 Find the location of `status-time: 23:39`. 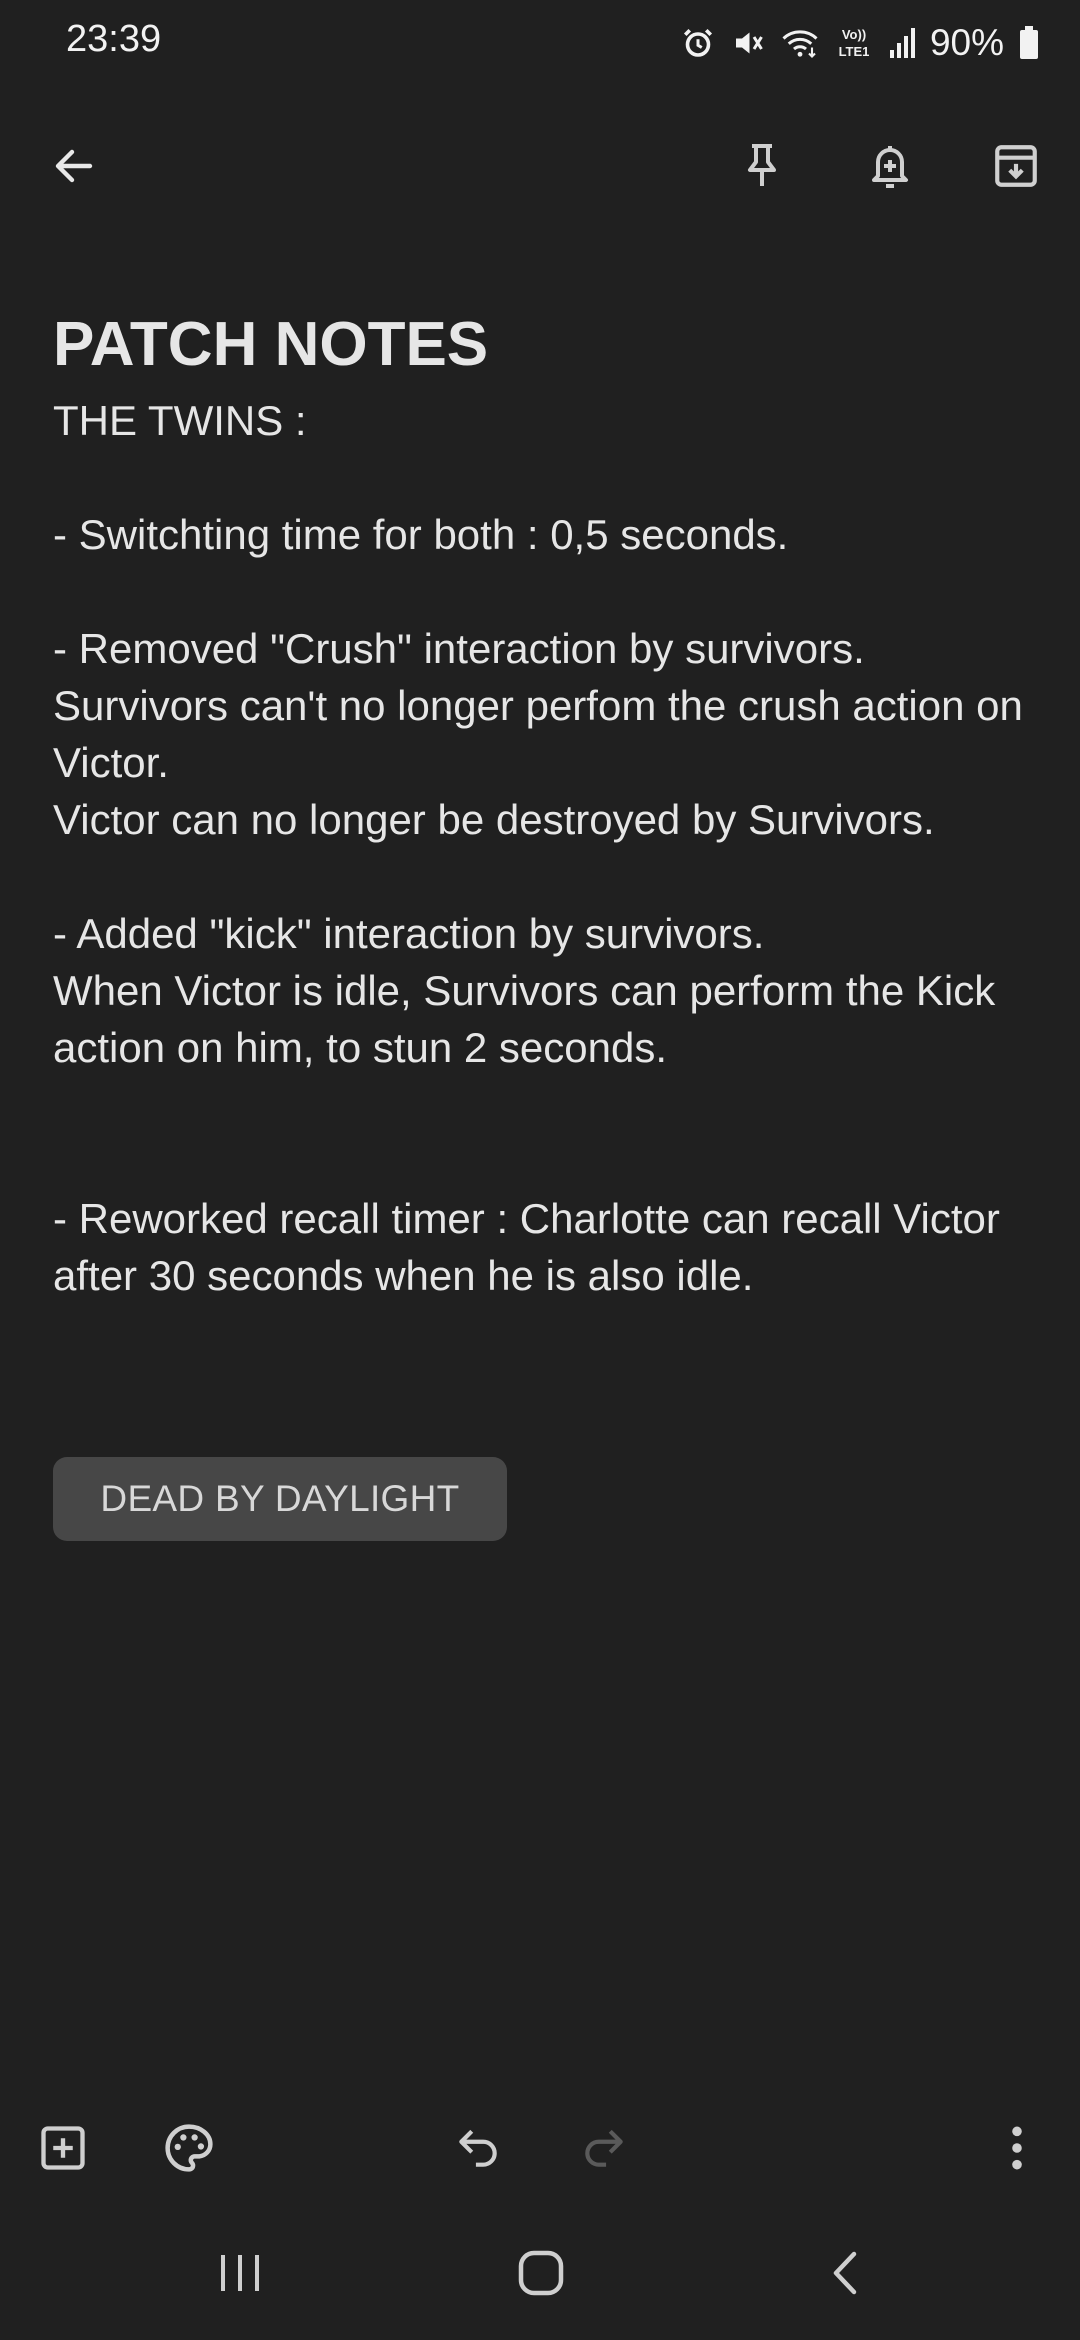

status-time: 23:39 is located at coordinates (114, 39).